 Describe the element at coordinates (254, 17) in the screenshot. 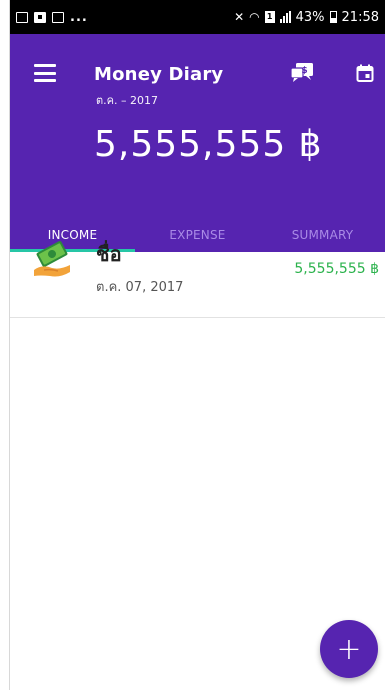

I see `wifi-icon: ◠` at that location.